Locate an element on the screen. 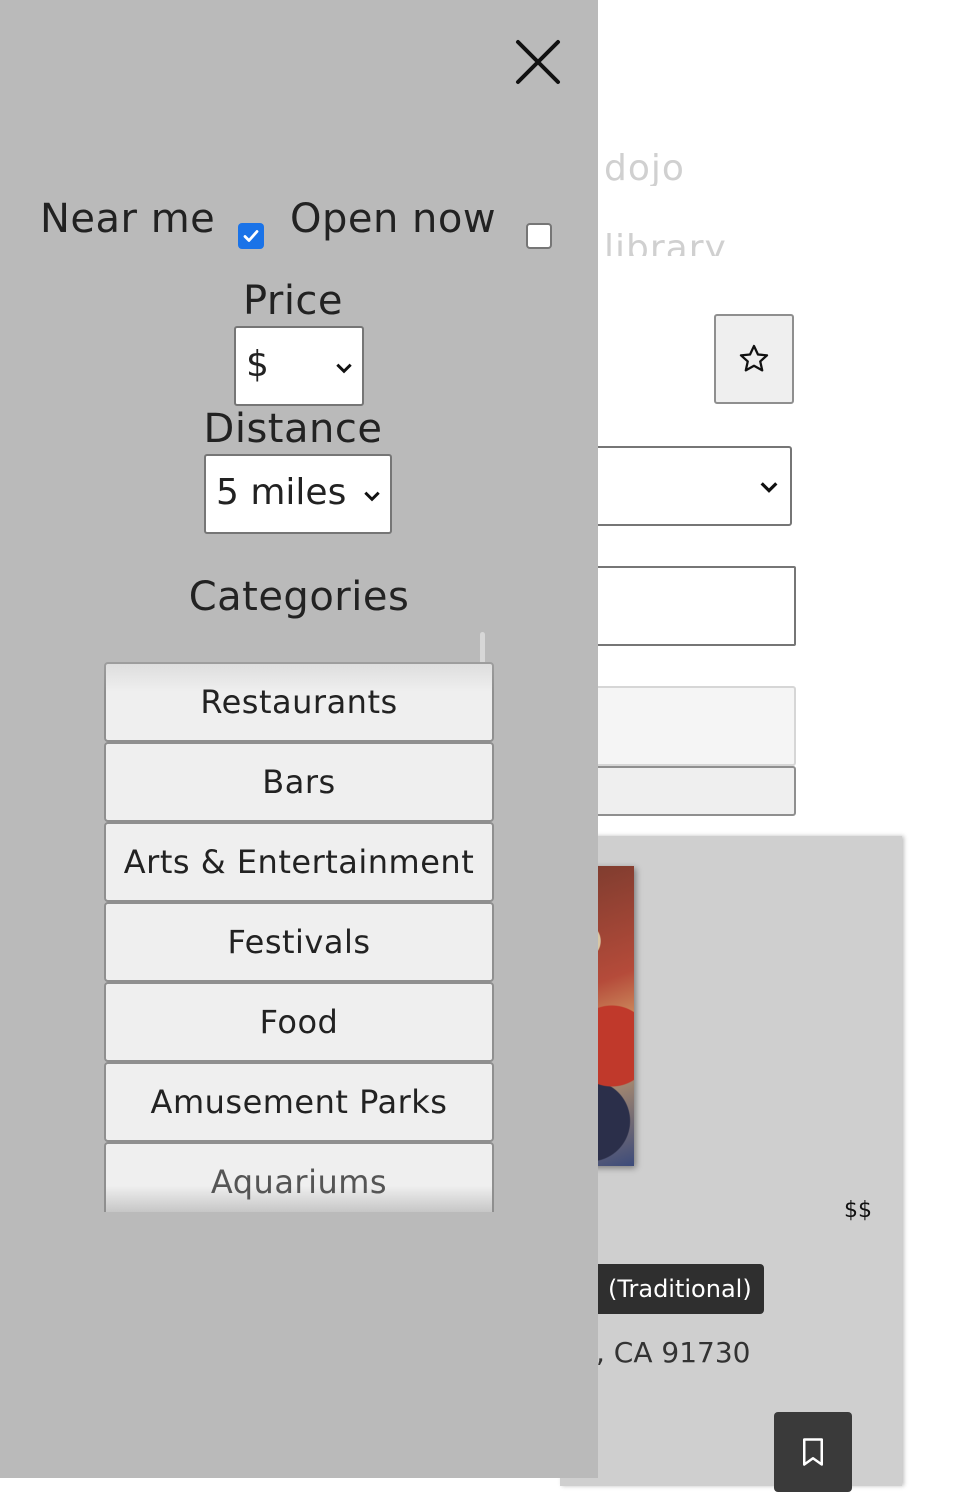  category-festivals-button: Festivals is located at coordinates (299, 942).